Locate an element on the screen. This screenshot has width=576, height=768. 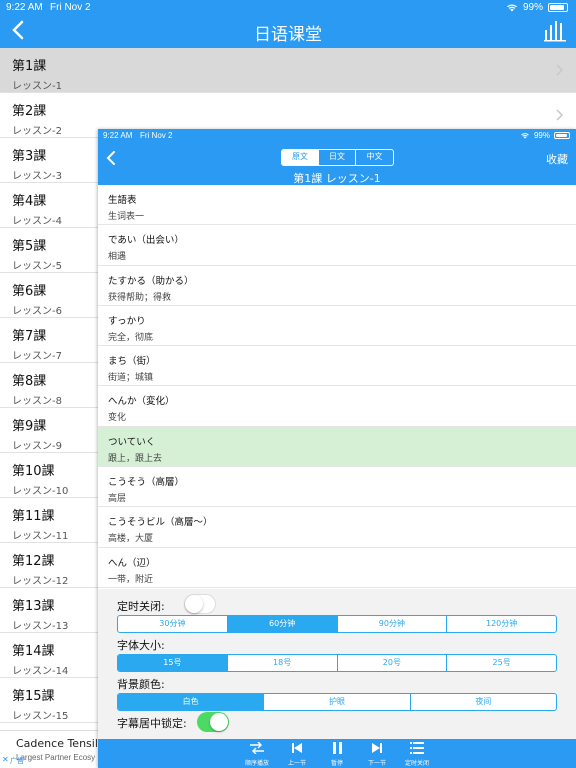
vocab-chinese: 高层 is located at coordinates (117, 499).